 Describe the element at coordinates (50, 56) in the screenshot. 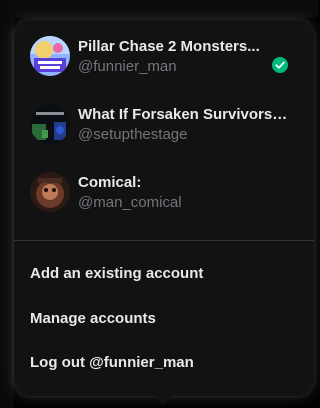

I see `avatar-pillar-chase` at that location.